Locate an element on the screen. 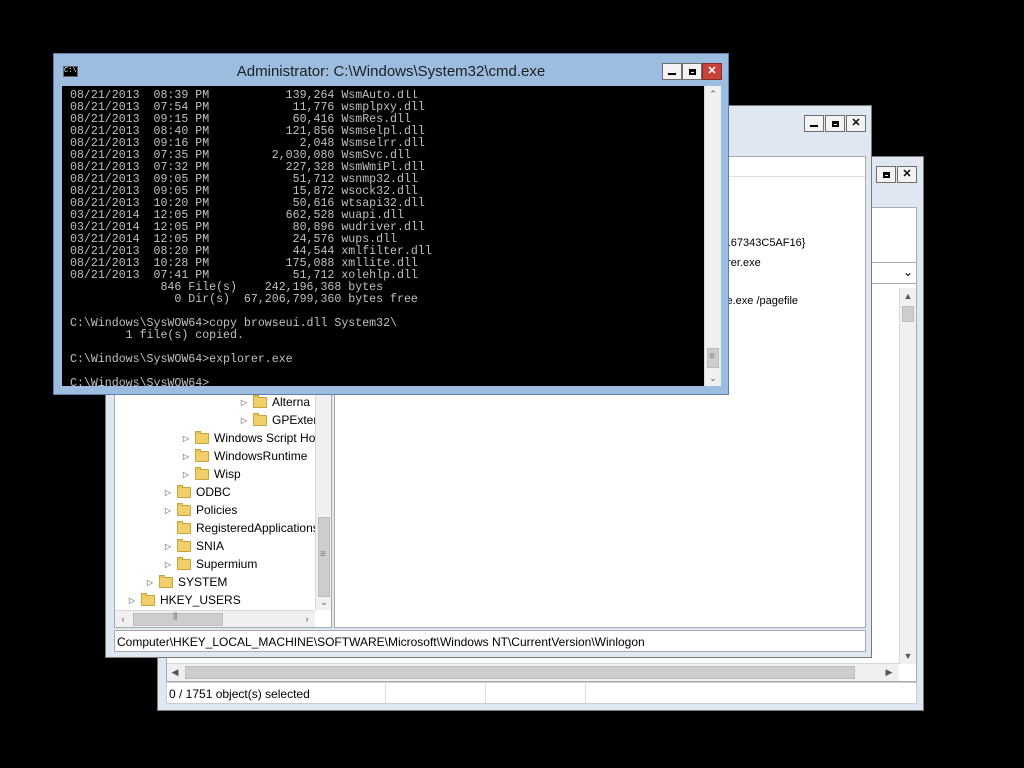 Image resolution: width=1024 pixels, height=768 pixels. tree-item-label: Policies is located at coordinates (217, 510).